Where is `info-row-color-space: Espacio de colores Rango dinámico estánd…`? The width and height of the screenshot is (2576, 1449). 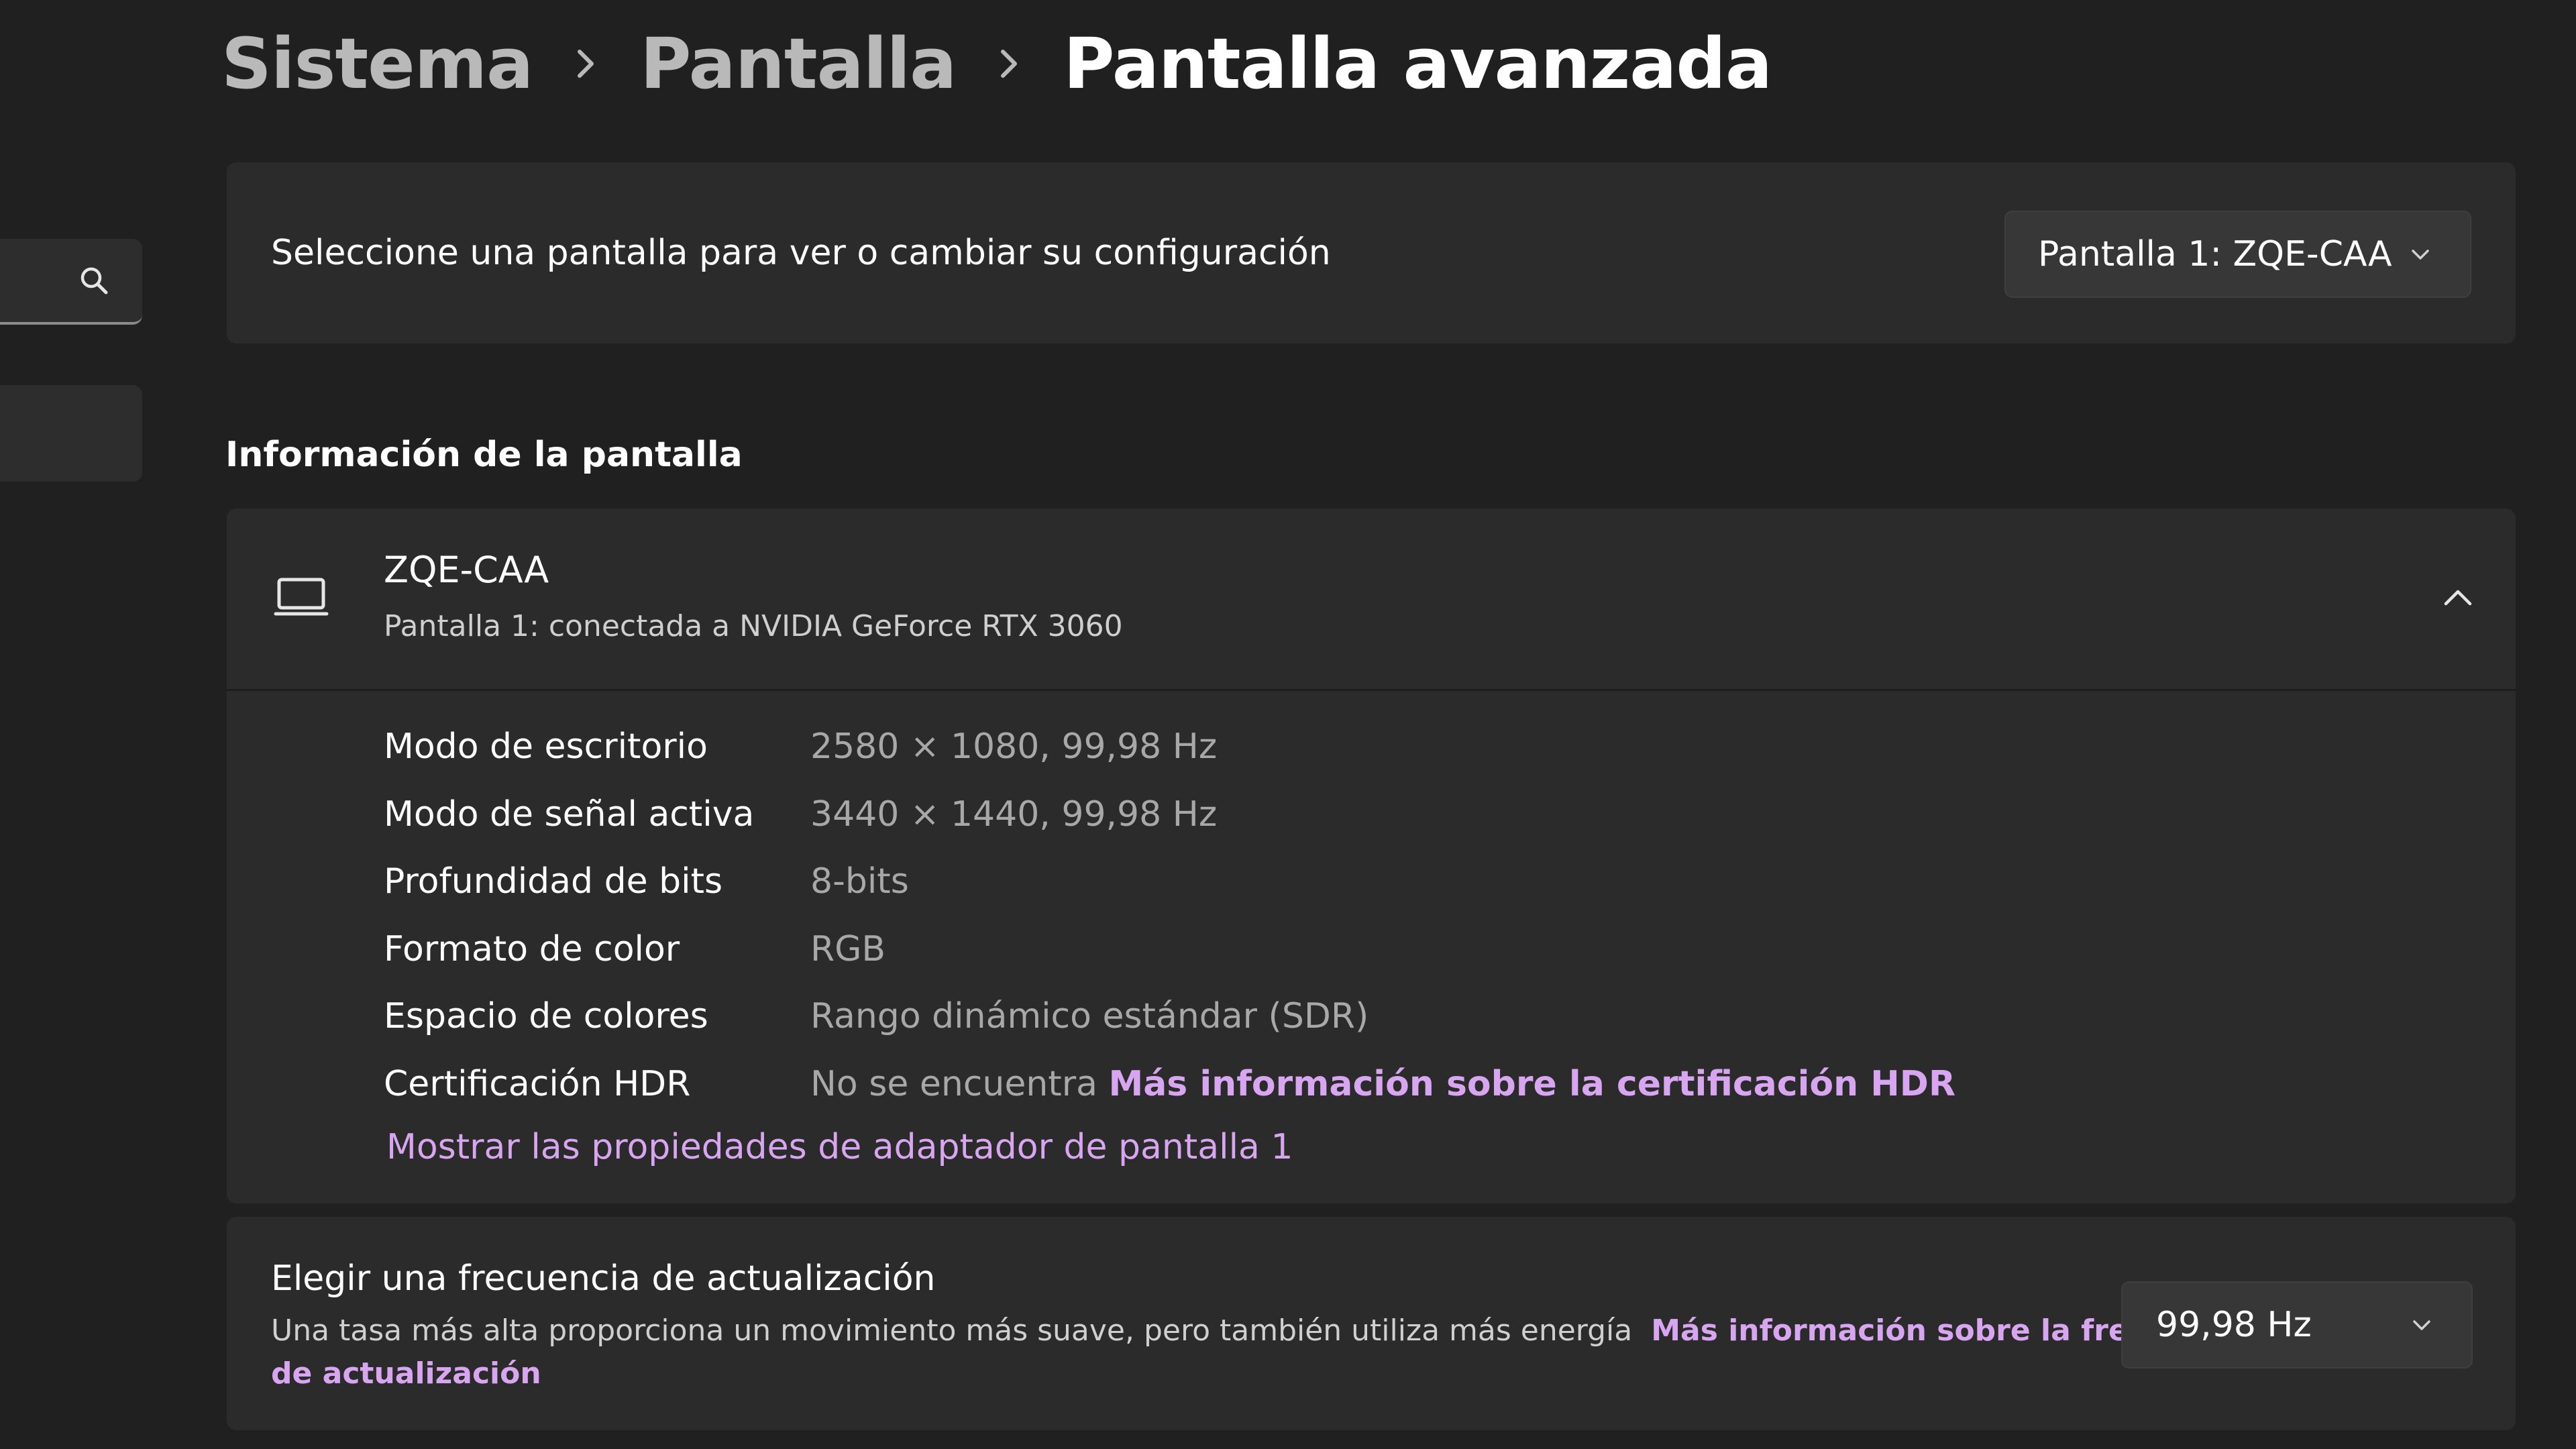 info-row-color-space: Espacio de colores Rango dinámico estánd… is located at coordinates (1169, 1017).